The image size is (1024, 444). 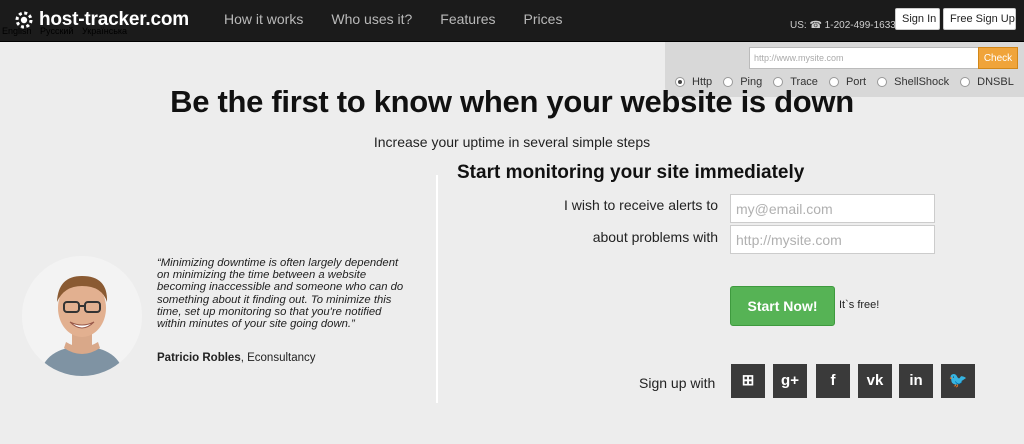 What do you see at coordinates (543, 19) in the screenshot?
I see `nav-prices: Prices` at bounding box center [543, 19].